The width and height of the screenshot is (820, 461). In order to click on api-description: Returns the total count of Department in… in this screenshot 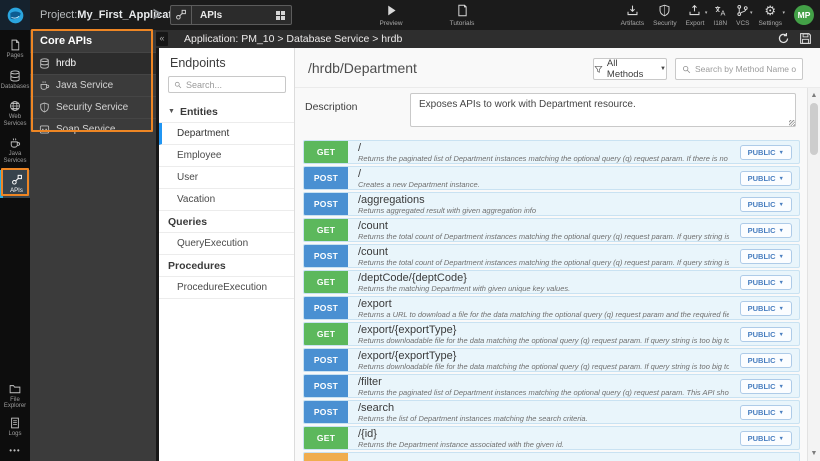, I will do `click(543, 236)`.